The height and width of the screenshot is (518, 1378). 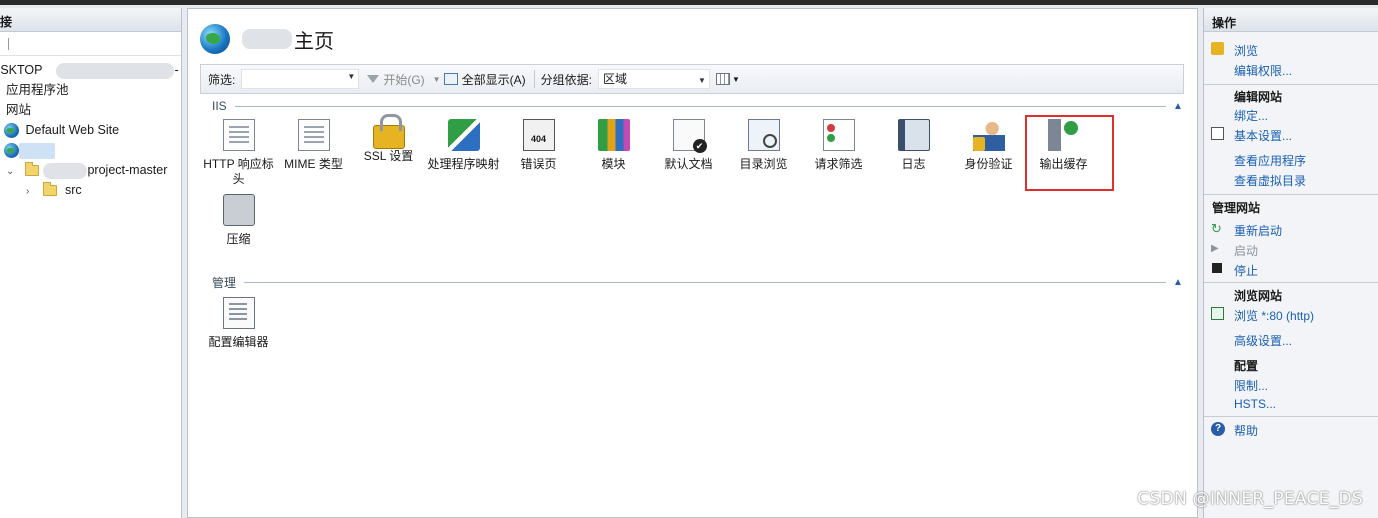 I want to click on chevron-down-icon: ⌄, so click(x=11, y=172).